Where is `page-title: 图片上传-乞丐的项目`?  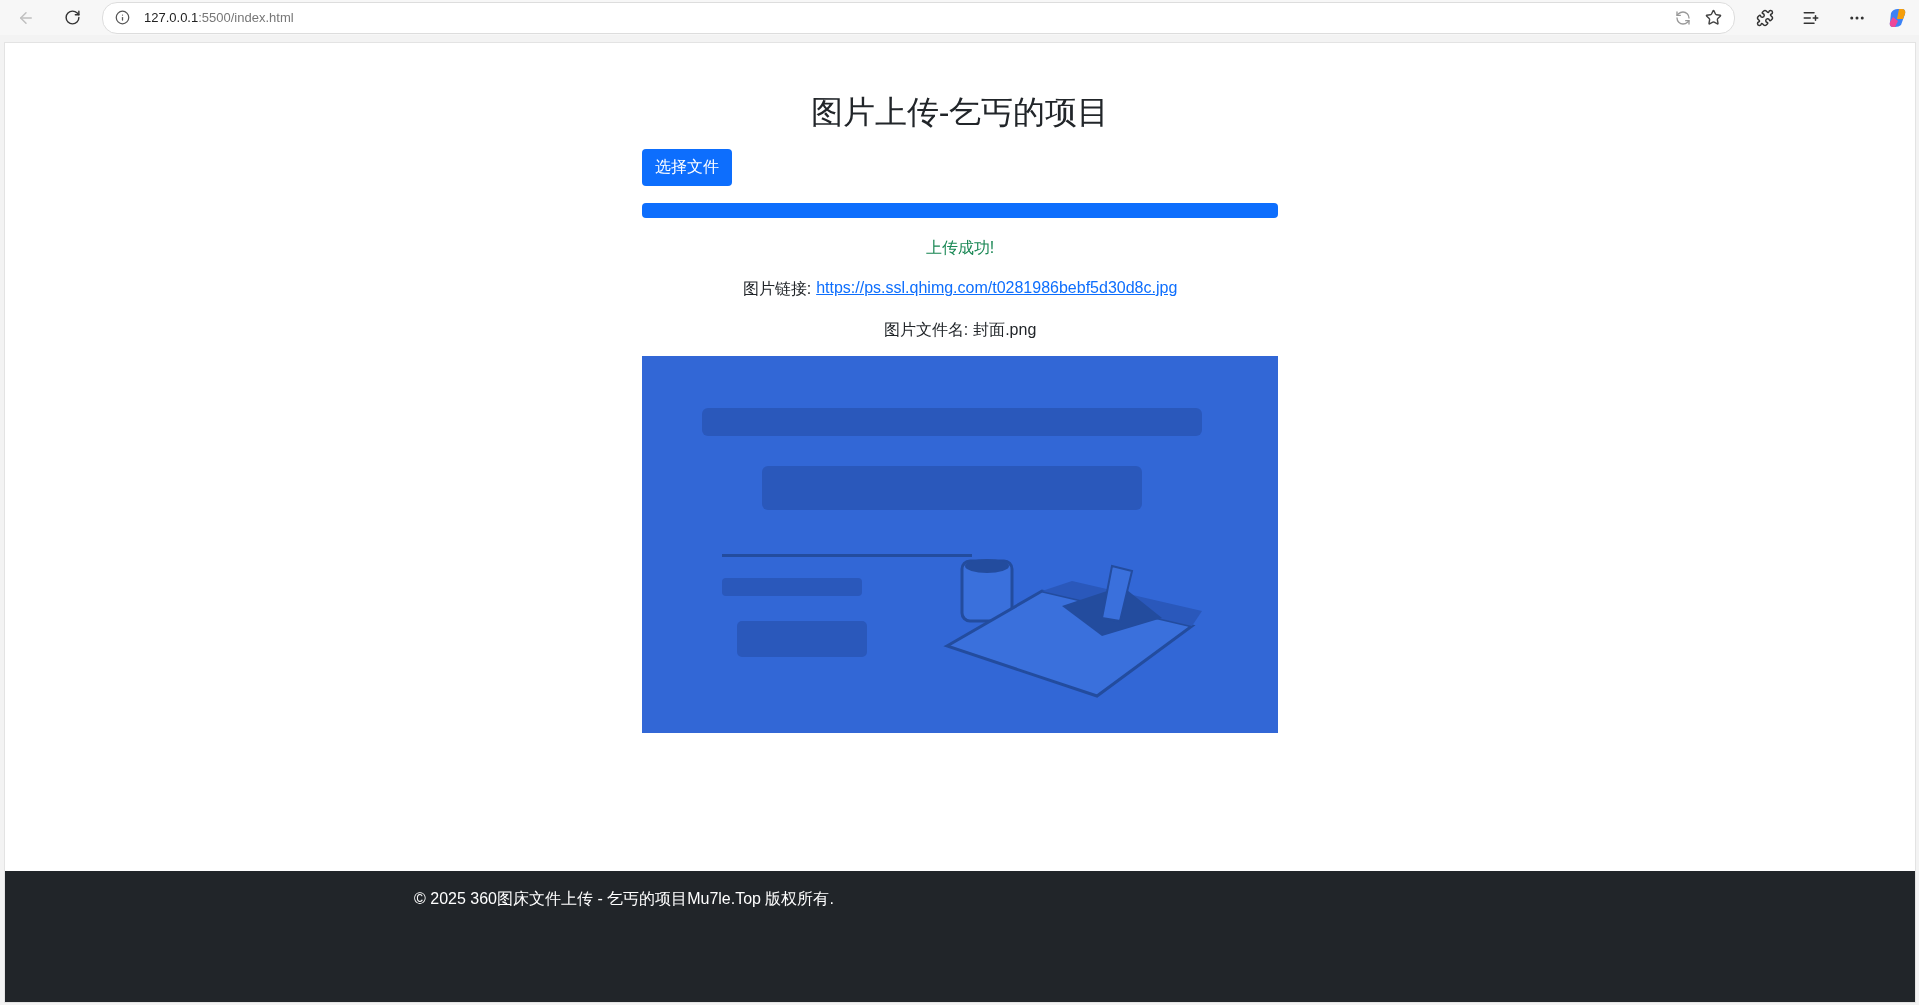
page-title: 图片上传-乞丐的项目 is located at coordinates (960, 112).